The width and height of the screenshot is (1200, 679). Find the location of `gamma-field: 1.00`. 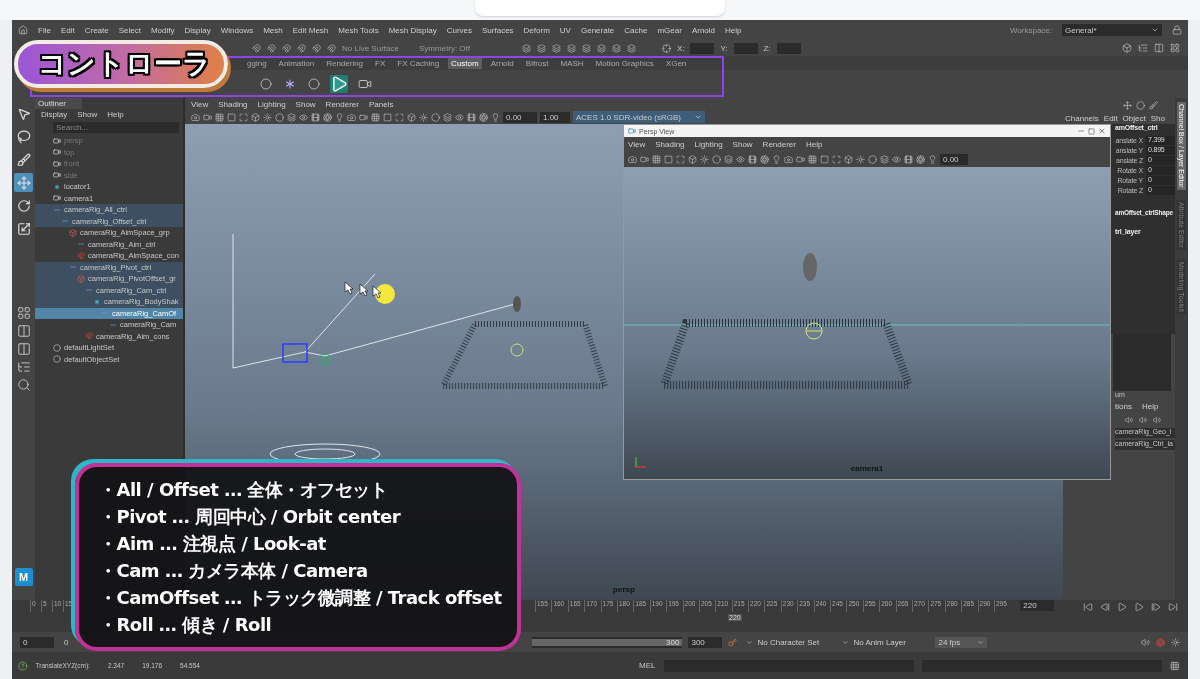

gamma-field: 1.00 is located at coordinates (555, 117).